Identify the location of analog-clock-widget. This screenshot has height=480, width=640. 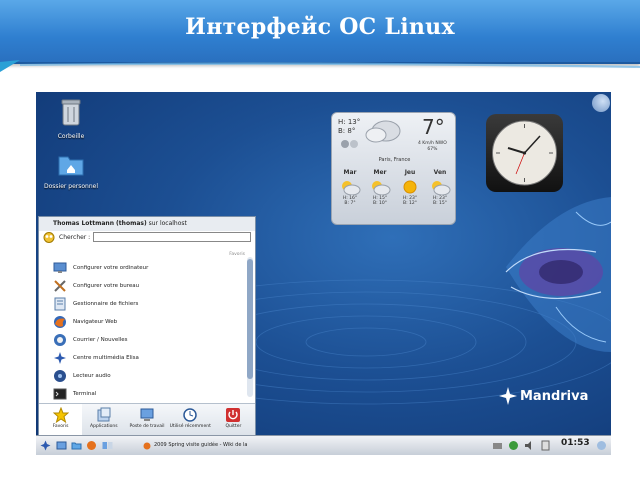
(524, 153).